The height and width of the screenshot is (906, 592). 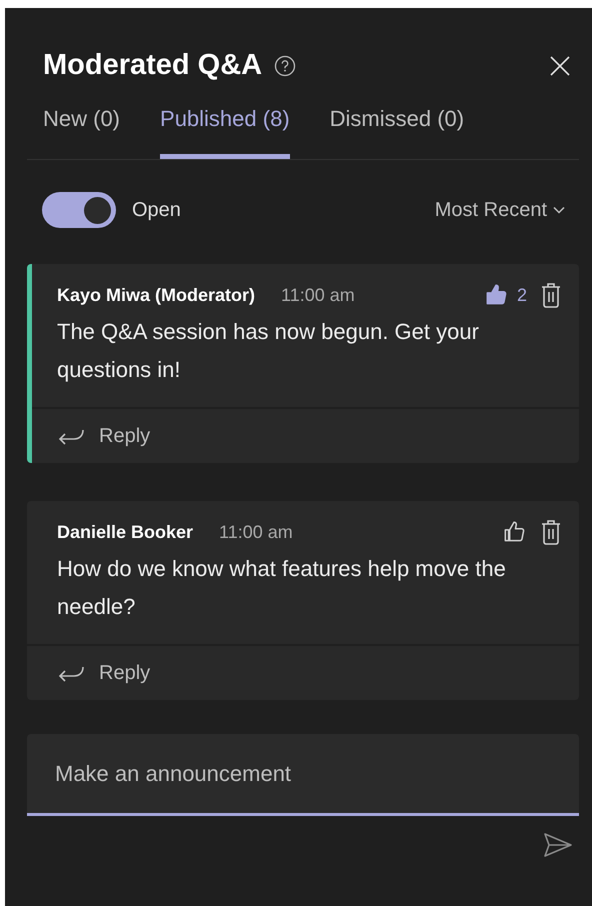 What do you see at coordinates (81, 130) in the screenshot?
I see `tab: New (0)` at bounding box center [81, 130].